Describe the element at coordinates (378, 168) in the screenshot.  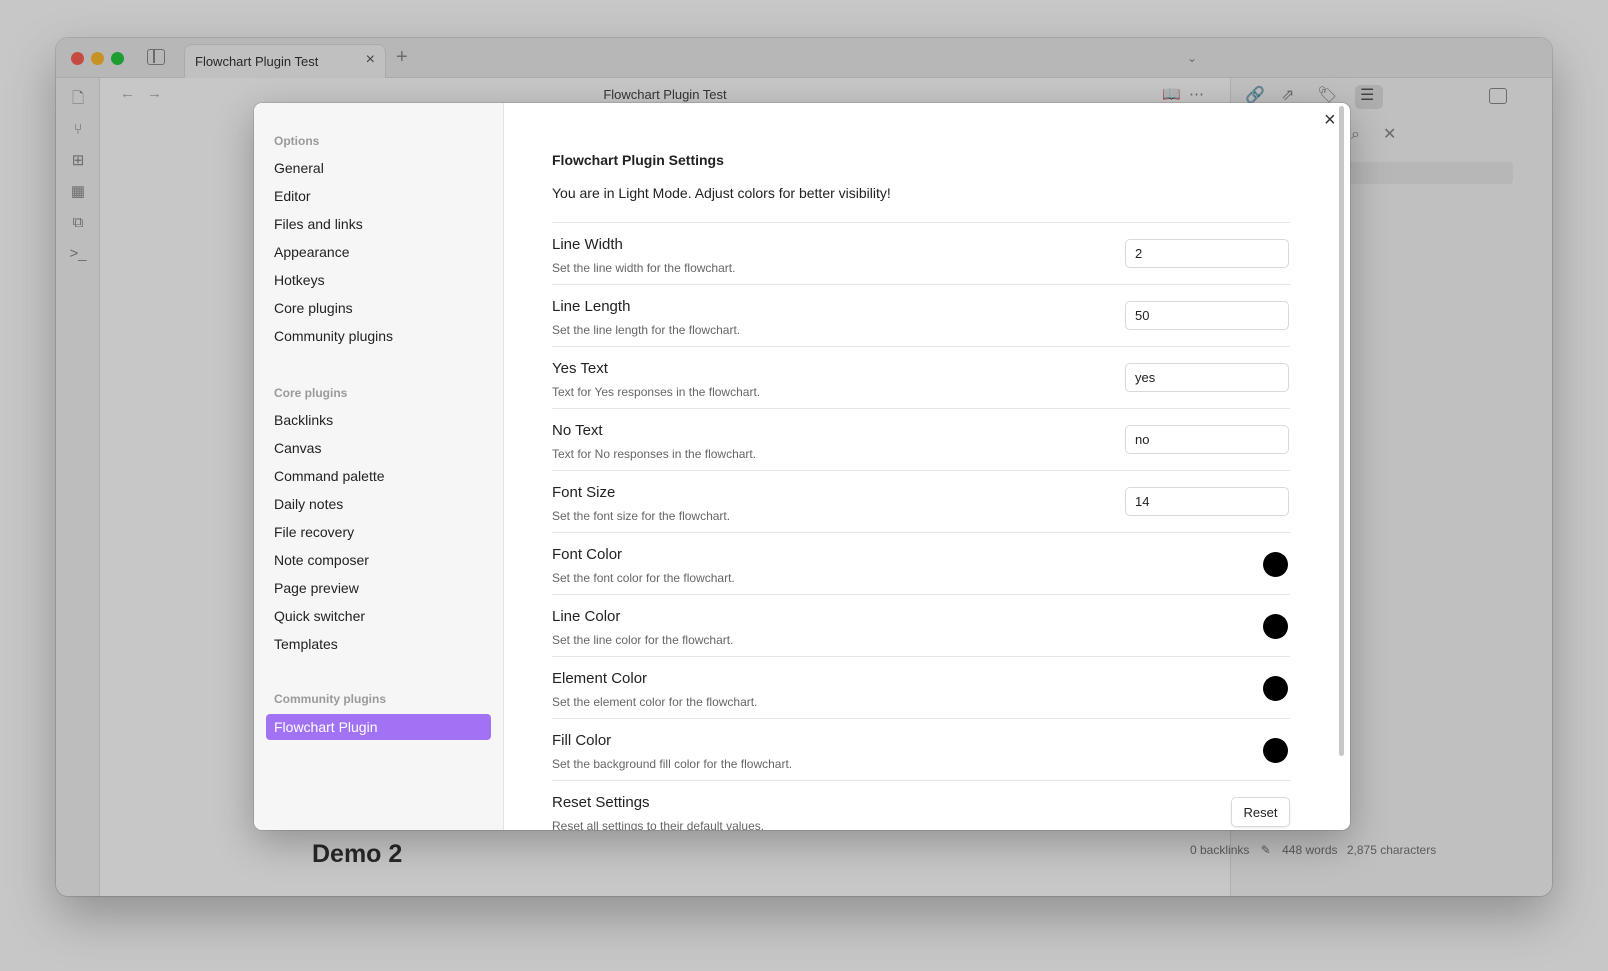
I see `sidebar-item-general: General` at that location.